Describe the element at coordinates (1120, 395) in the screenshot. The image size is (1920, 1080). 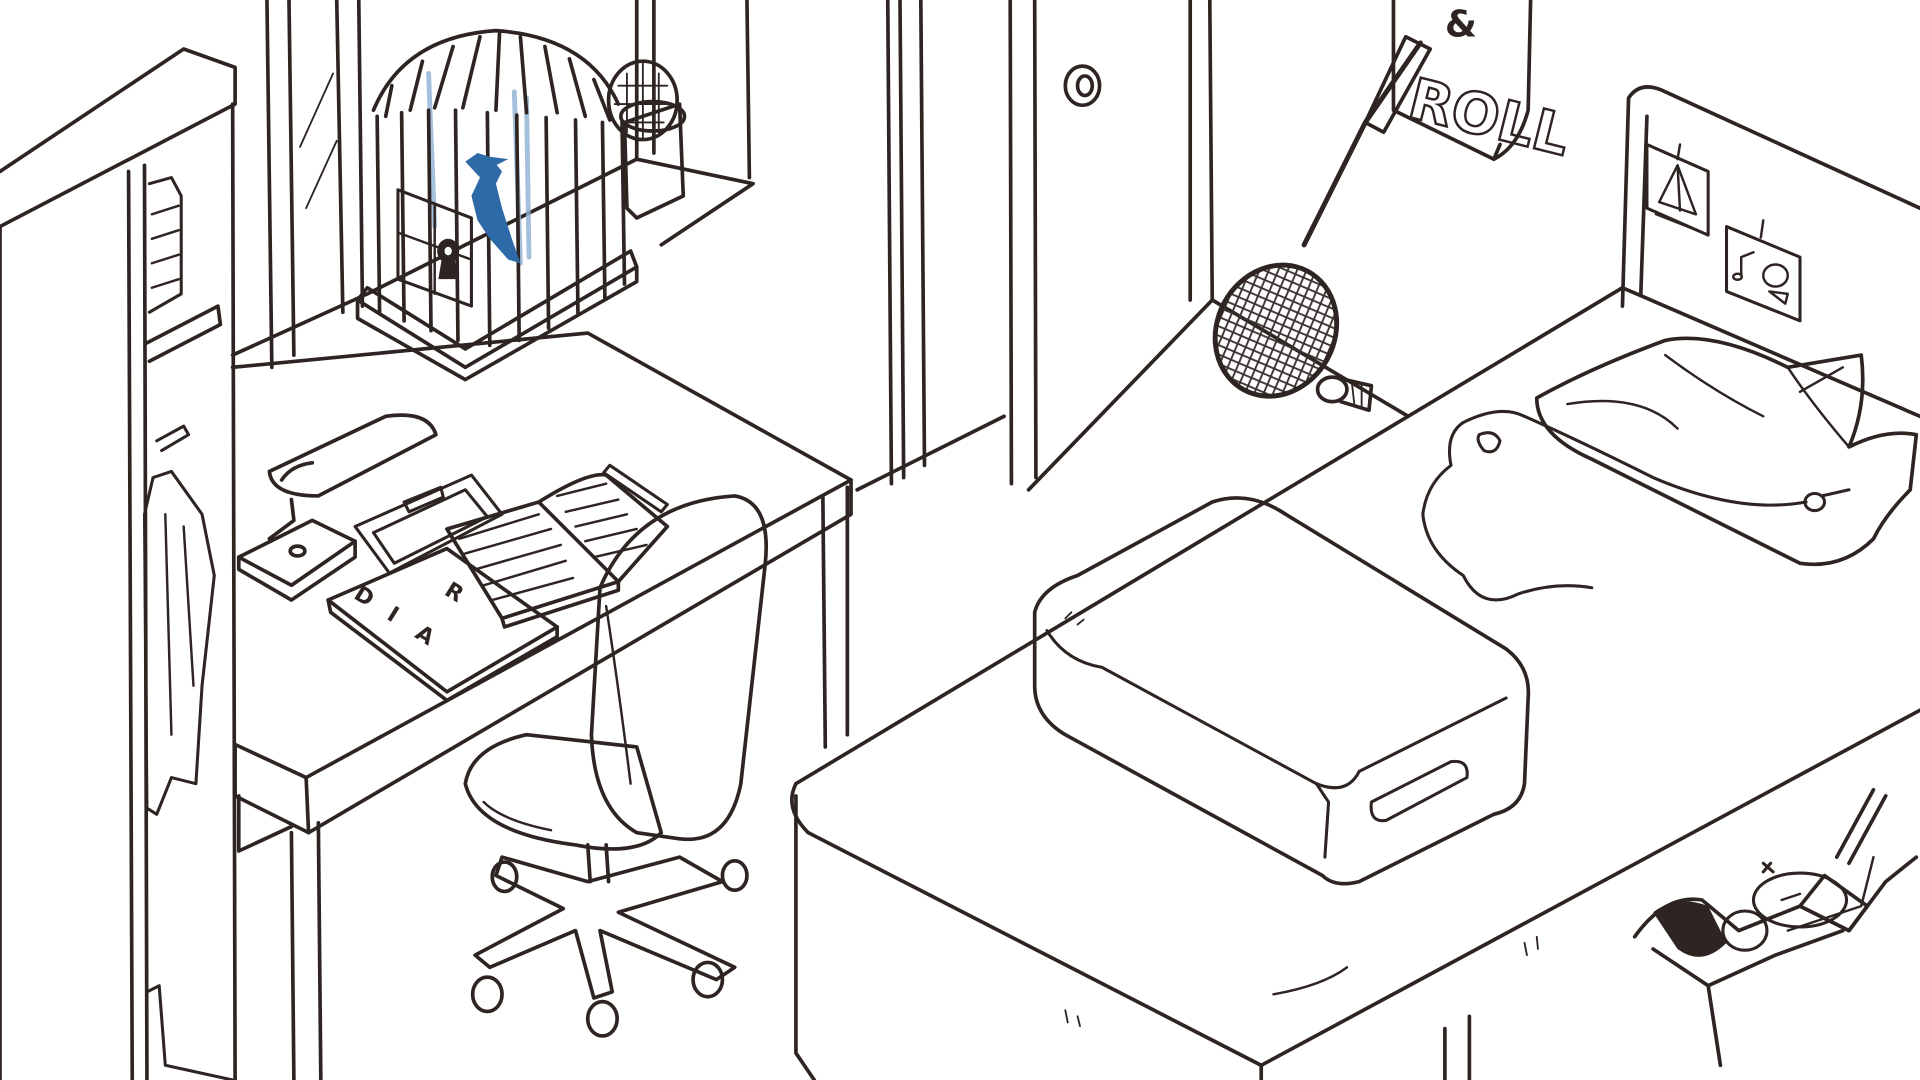
I see `wall-floor-line-right` at that location.